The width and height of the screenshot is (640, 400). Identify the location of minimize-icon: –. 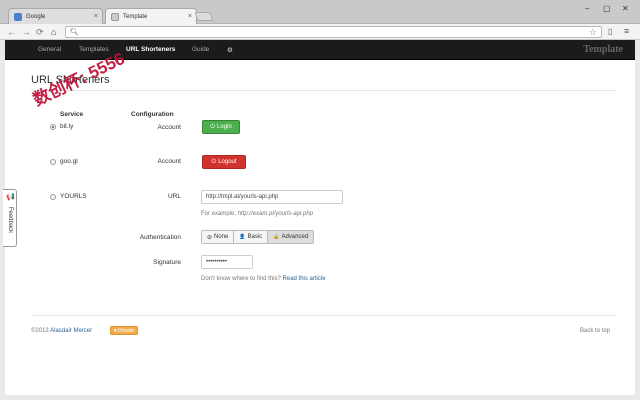
(587, 8).